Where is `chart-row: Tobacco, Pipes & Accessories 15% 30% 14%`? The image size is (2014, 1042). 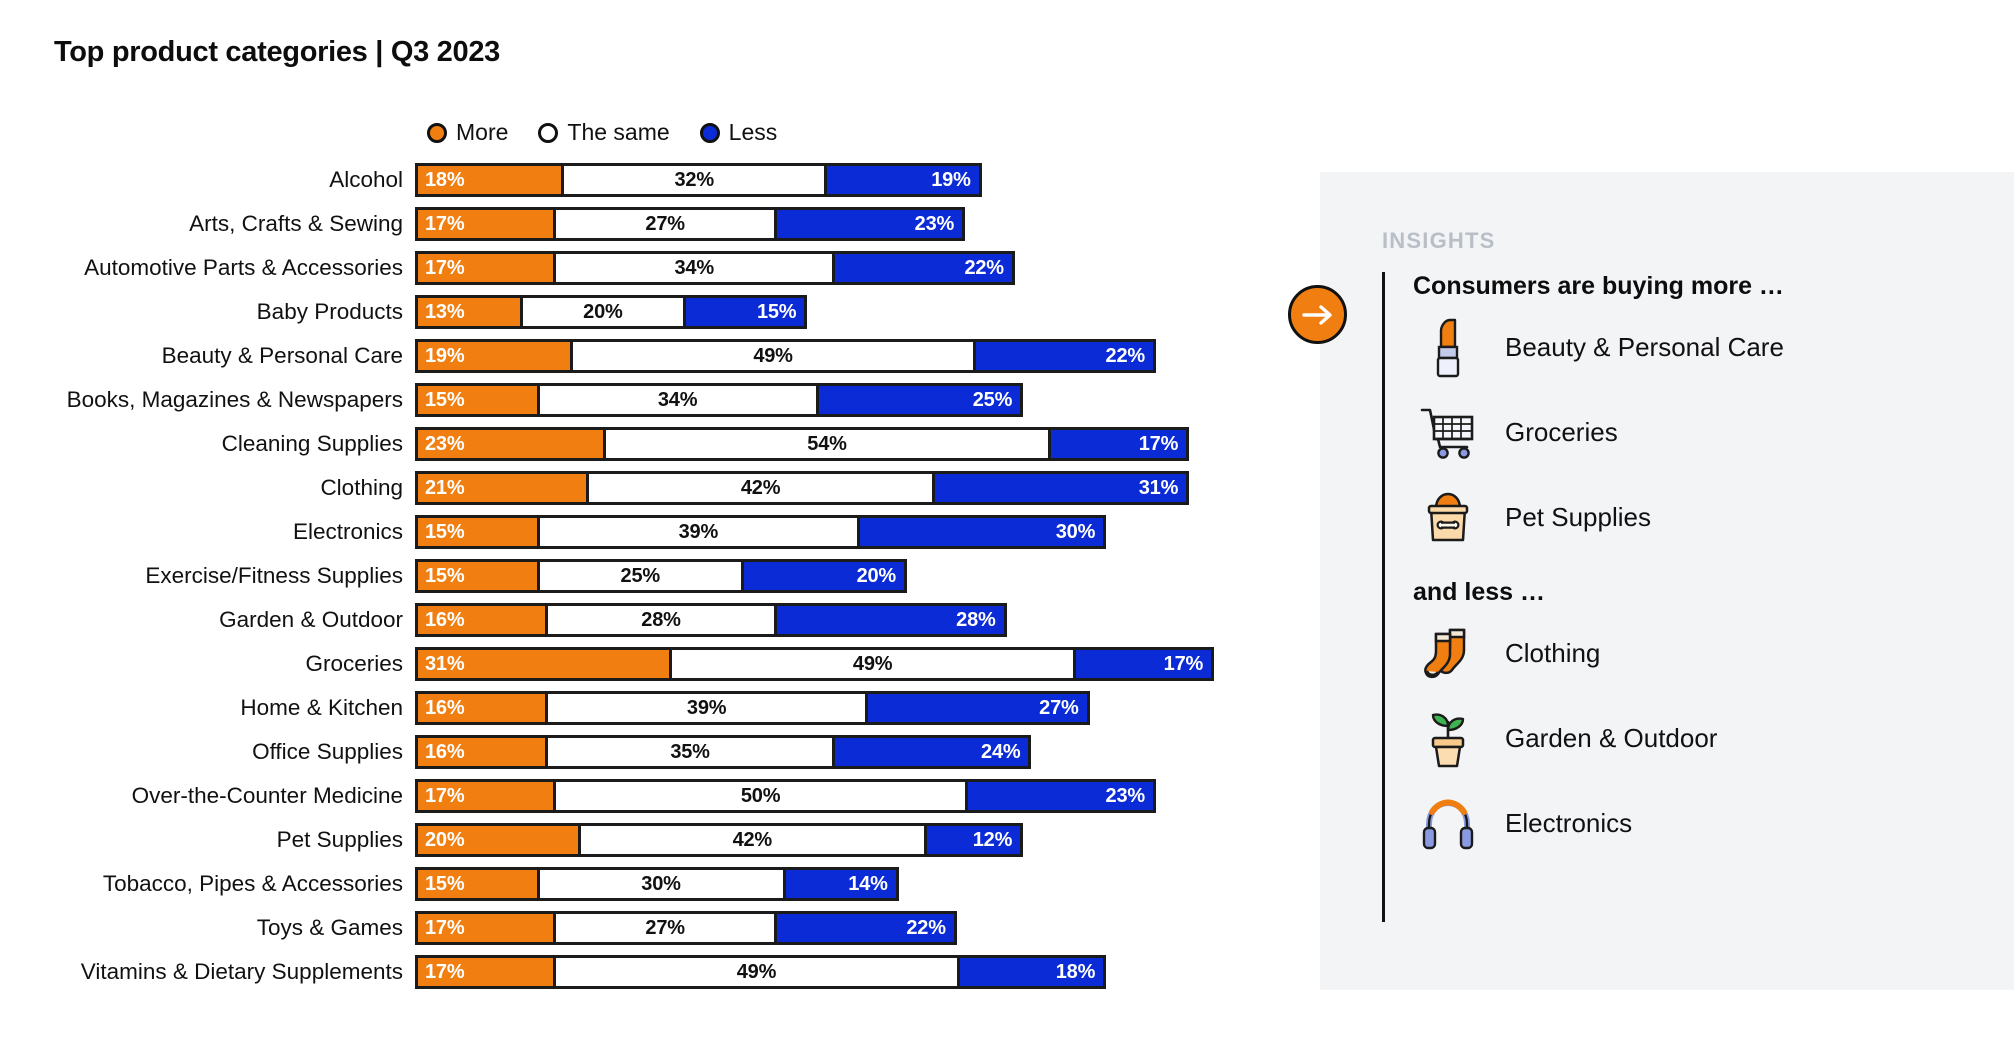 chart-row: Tobacco, Pipes & Accessories 15% 30% 14% is located at coordinates (640, 889).